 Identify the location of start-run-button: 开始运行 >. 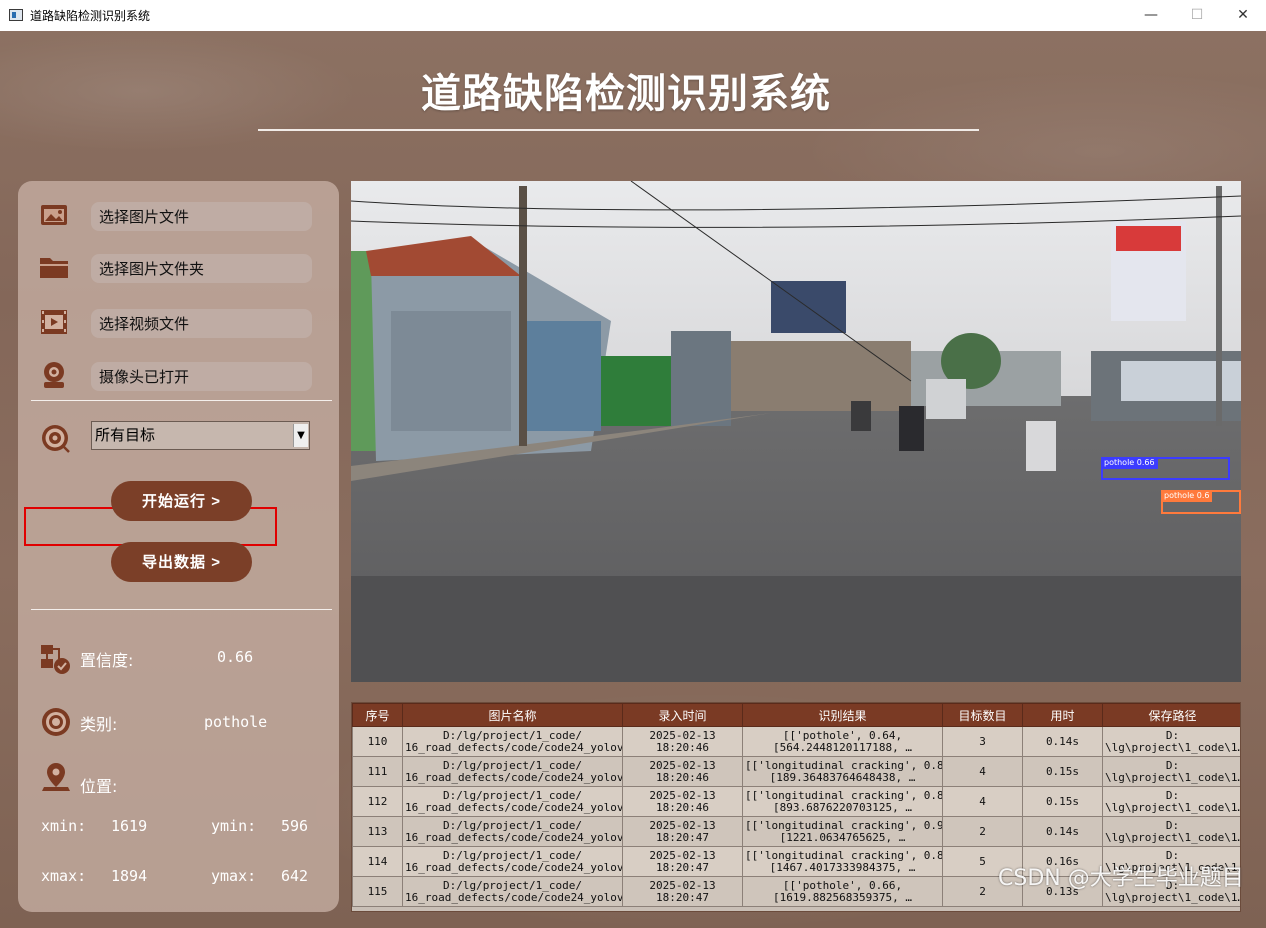
(181, 501).